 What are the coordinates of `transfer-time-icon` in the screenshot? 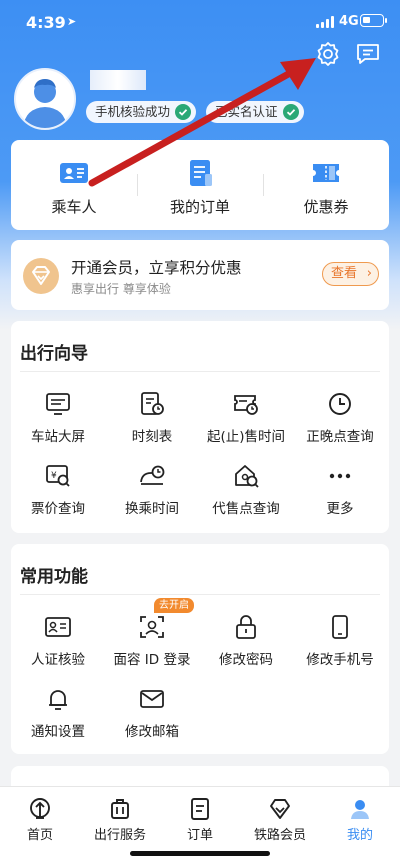 It's located at (152, 476).